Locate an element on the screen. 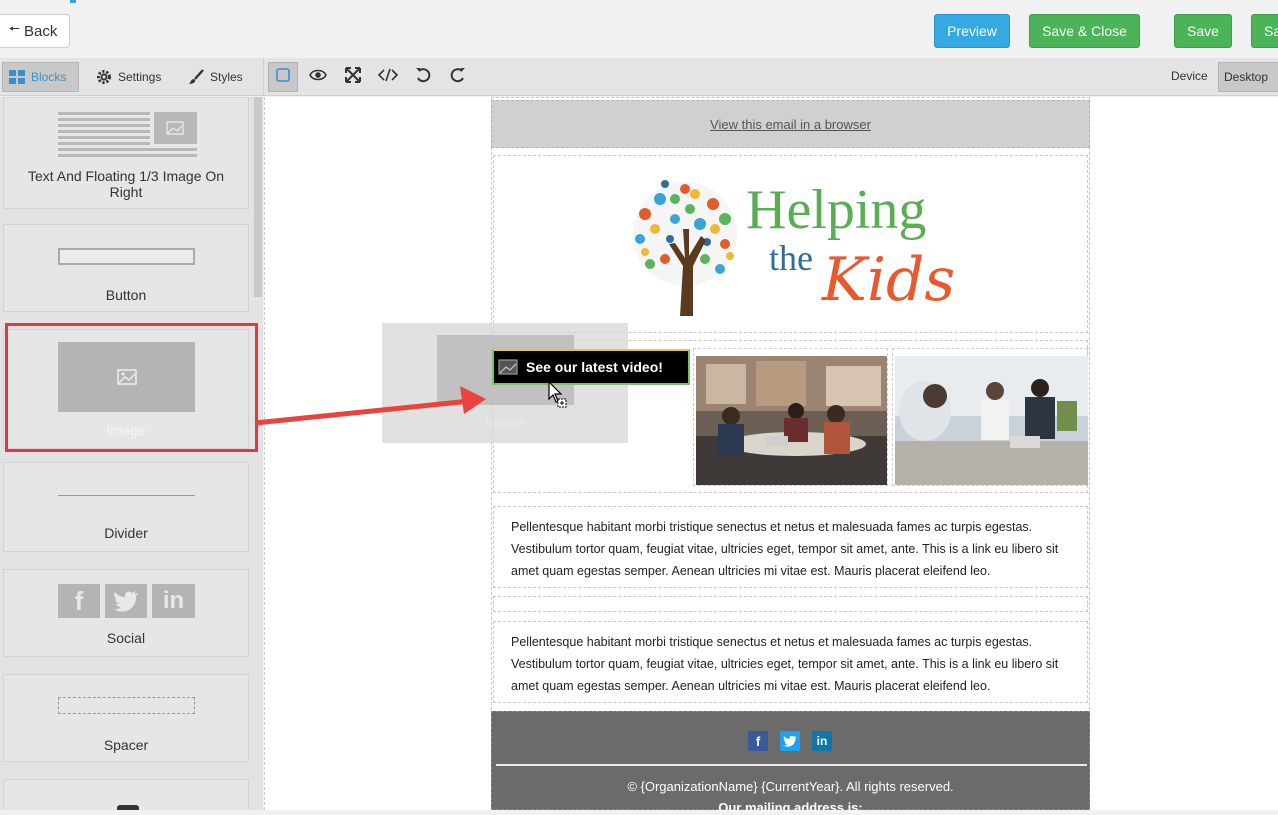 The width and height of the screenshot is (1278, 815). highlight-box is located at coordinates (131, 387).